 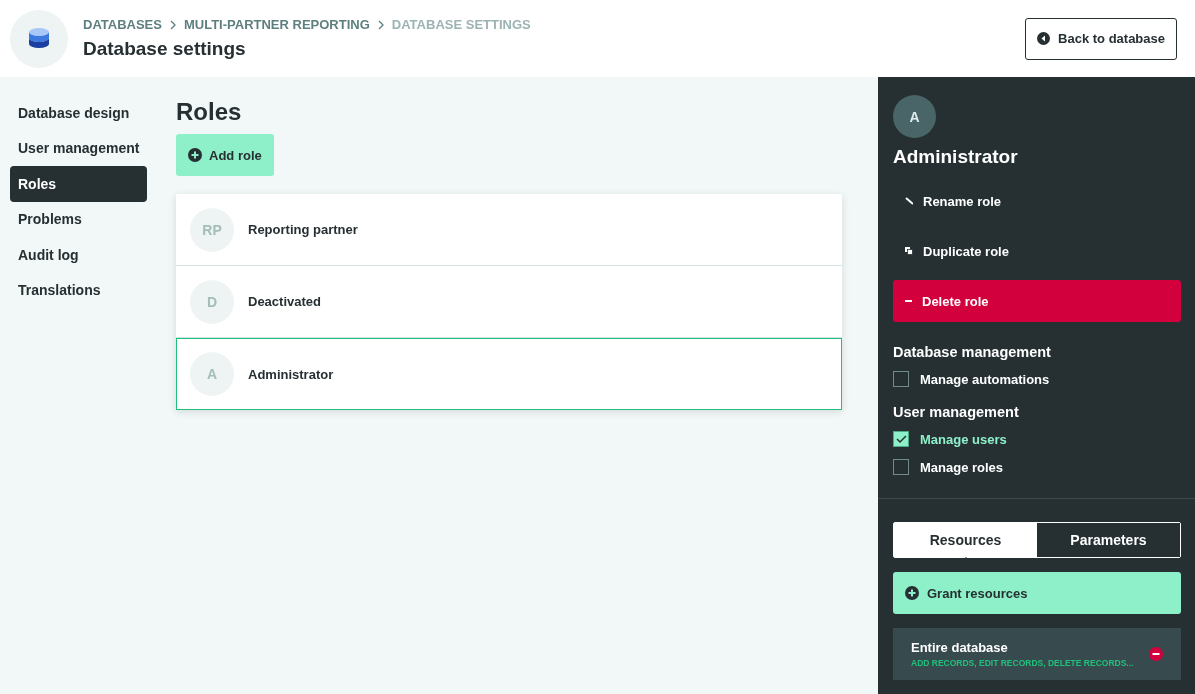 I want to click on nav-item: Translations, so click(x=78, y=290).